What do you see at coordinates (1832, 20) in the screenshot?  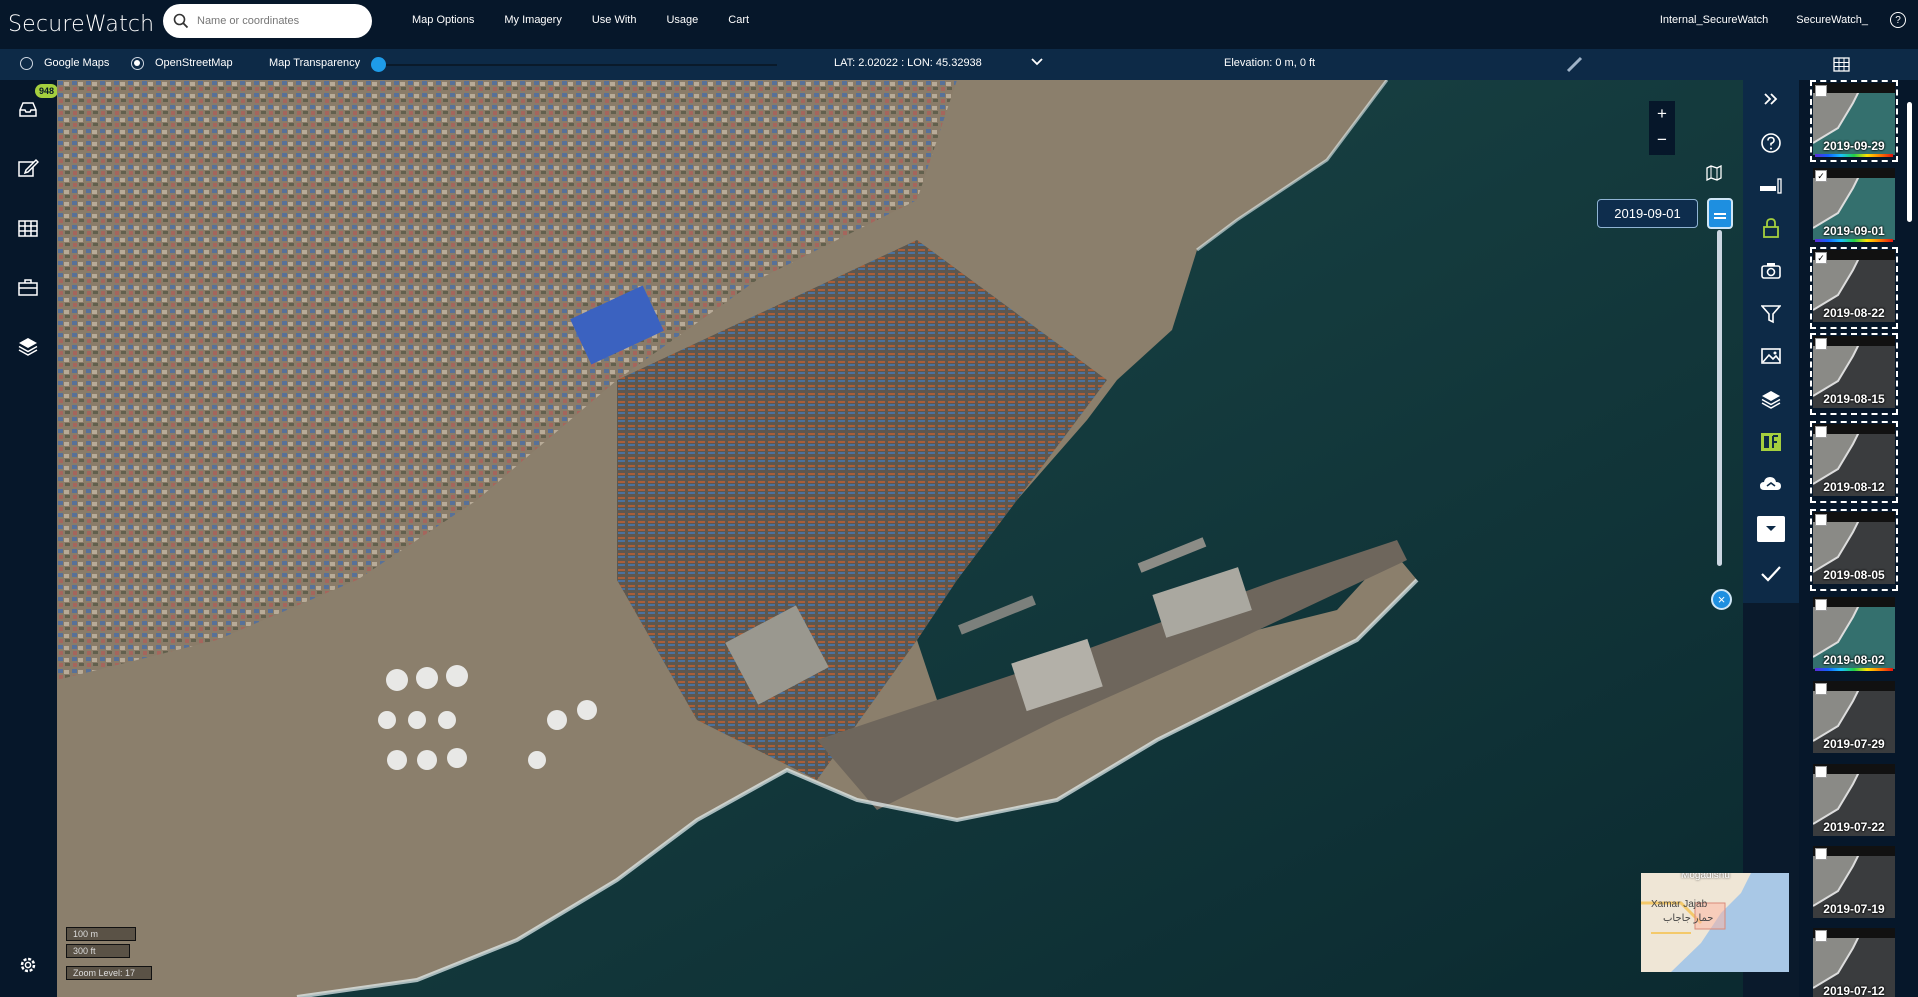 I see `account-name: SecureWatch_` at bounding box center [1832, 20].